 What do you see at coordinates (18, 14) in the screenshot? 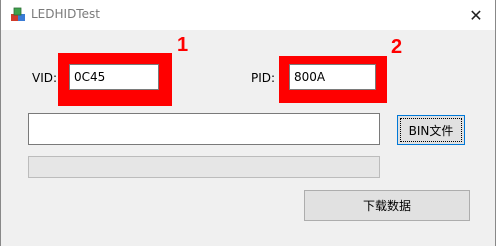
I see `app-icon` at bounding box center [18, 14].